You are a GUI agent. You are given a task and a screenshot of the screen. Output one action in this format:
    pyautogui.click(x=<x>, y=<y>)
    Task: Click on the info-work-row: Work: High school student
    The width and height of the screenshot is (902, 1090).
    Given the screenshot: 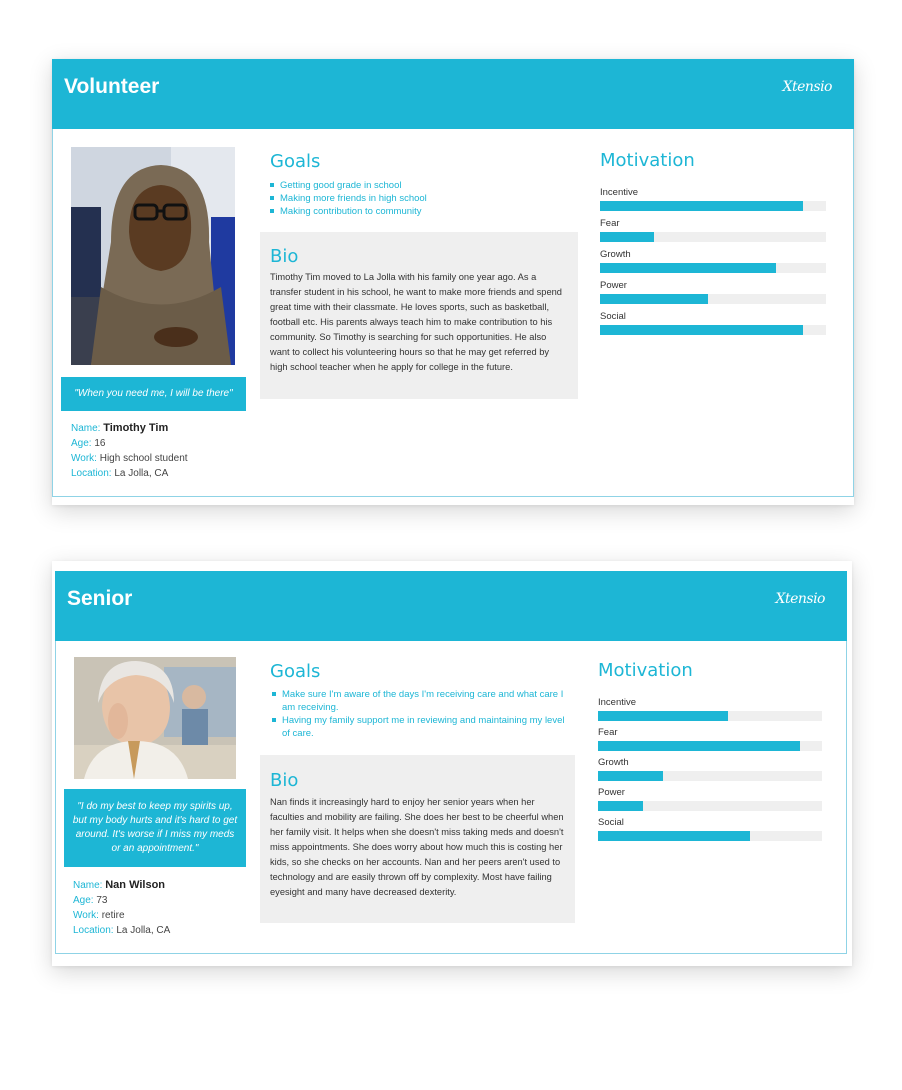 What is the action you would take?
    pyautogui.click(x=161, y=458)
    